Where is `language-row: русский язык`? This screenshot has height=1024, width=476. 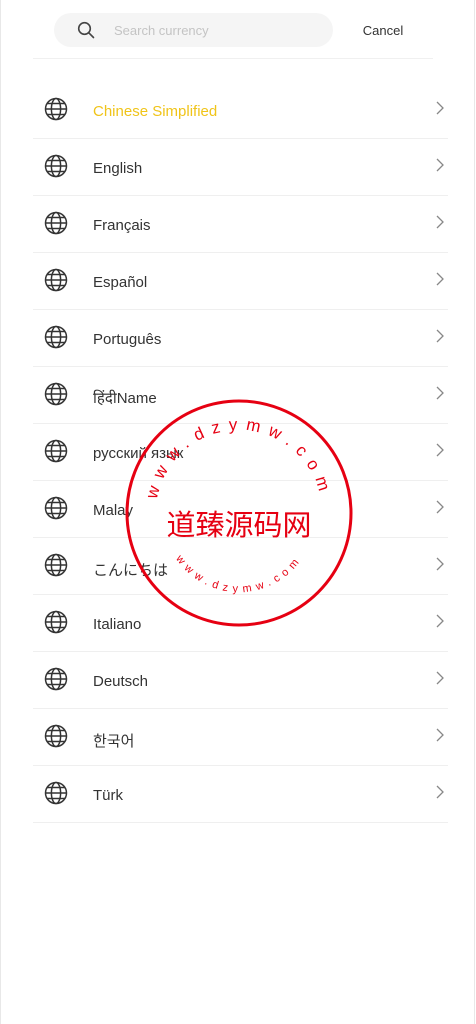
language-row: русский язык is located at coordinates (238, 452).